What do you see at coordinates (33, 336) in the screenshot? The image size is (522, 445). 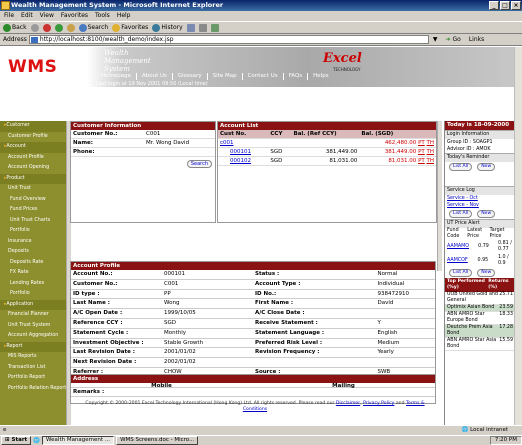 I see `nav-item: Account Aggregation` at bounding box center [33, 336].